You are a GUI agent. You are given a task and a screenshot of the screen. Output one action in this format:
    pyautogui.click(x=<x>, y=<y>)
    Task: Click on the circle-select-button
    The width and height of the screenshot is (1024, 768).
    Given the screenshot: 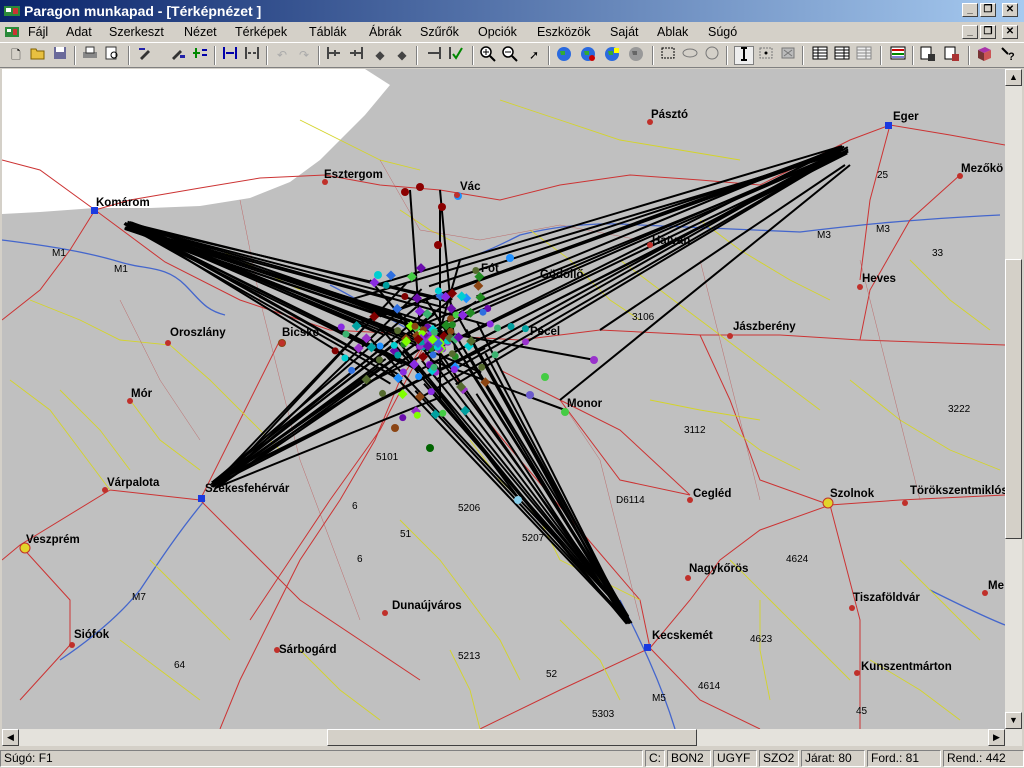 What is the action you would take?
    pyautogui.click(x=712, y=55)
    